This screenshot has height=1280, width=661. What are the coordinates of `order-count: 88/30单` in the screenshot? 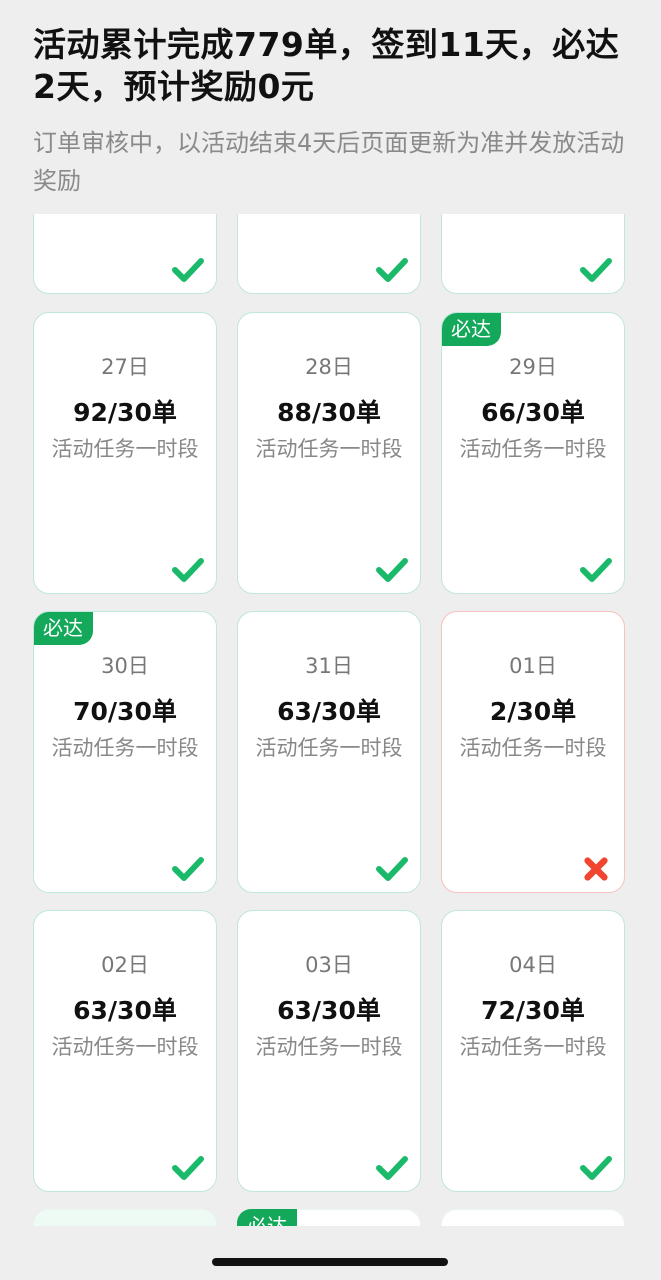 It's located at (329, 412).